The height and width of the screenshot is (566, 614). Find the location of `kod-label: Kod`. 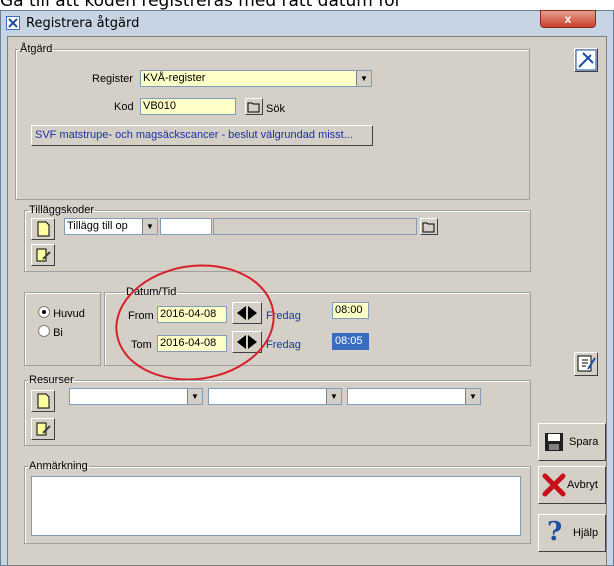

kod-label: Kod is located at coordinates (124, 107).